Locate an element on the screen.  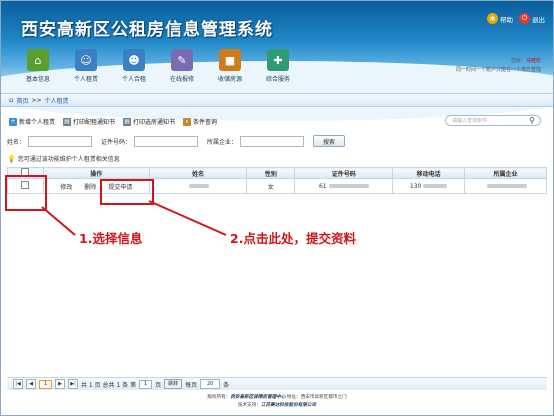
nav-label: 个人租赁 is located at coordinates (85, 79).